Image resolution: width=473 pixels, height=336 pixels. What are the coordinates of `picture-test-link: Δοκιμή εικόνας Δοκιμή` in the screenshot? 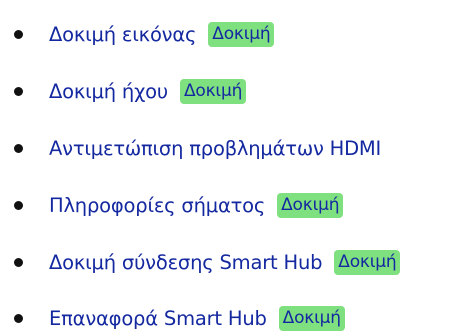 It's located at (162, 34).